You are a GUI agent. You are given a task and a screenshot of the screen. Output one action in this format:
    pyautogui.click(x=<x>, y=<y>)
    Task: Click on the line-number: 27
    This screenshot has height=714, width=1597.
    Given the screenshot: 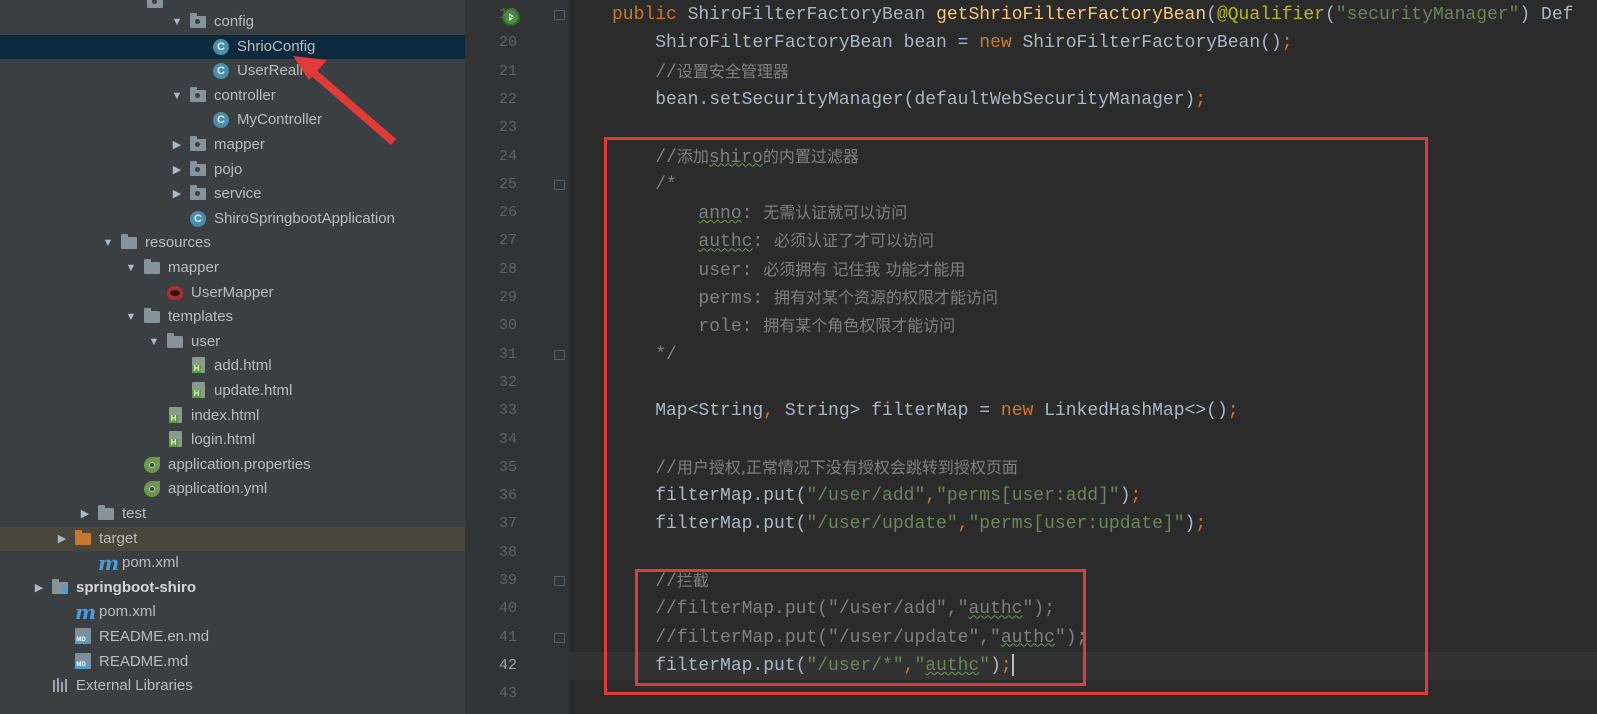 What is the action you would take?
    pyautogui.click(x=507, y=241)
    